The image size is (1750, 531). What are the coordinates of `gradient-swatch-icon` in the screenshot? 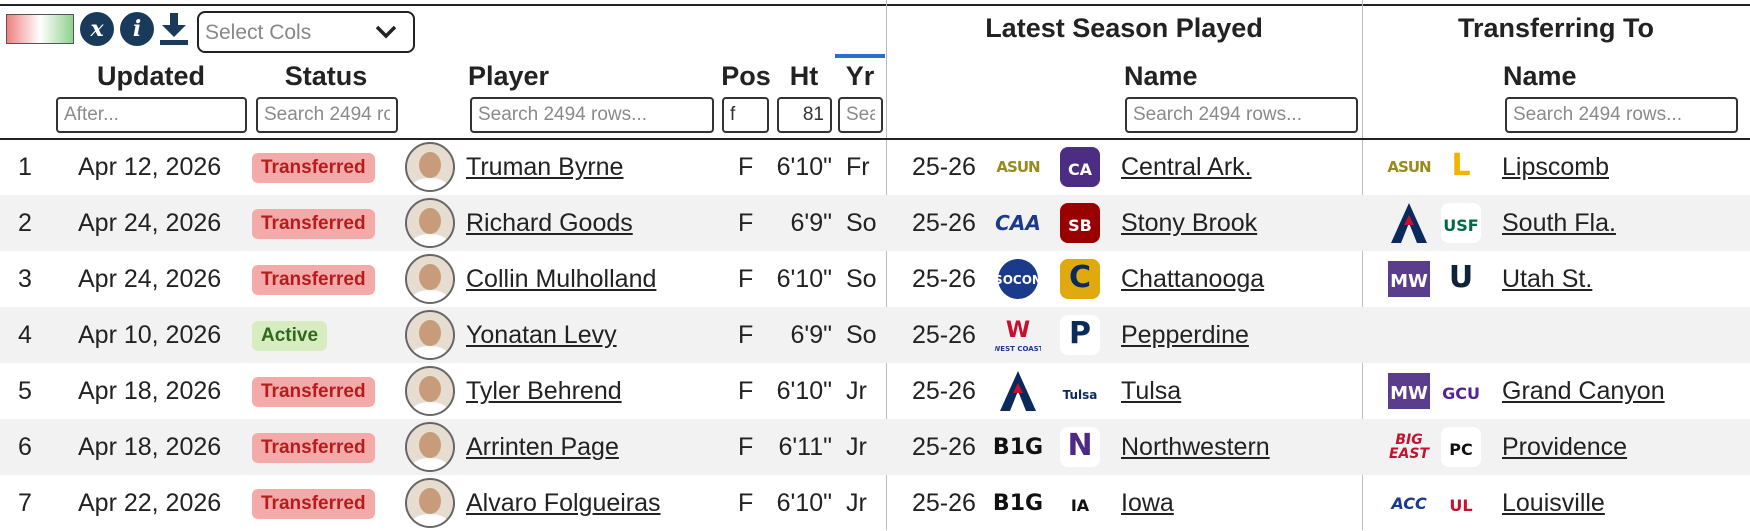 It's located at (40, 29).